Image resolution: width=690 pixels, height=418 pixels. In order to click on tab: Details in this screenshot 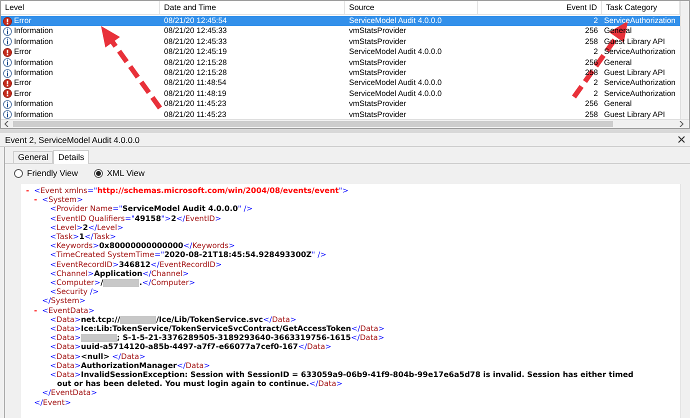, I will do `click(71, 157)`.